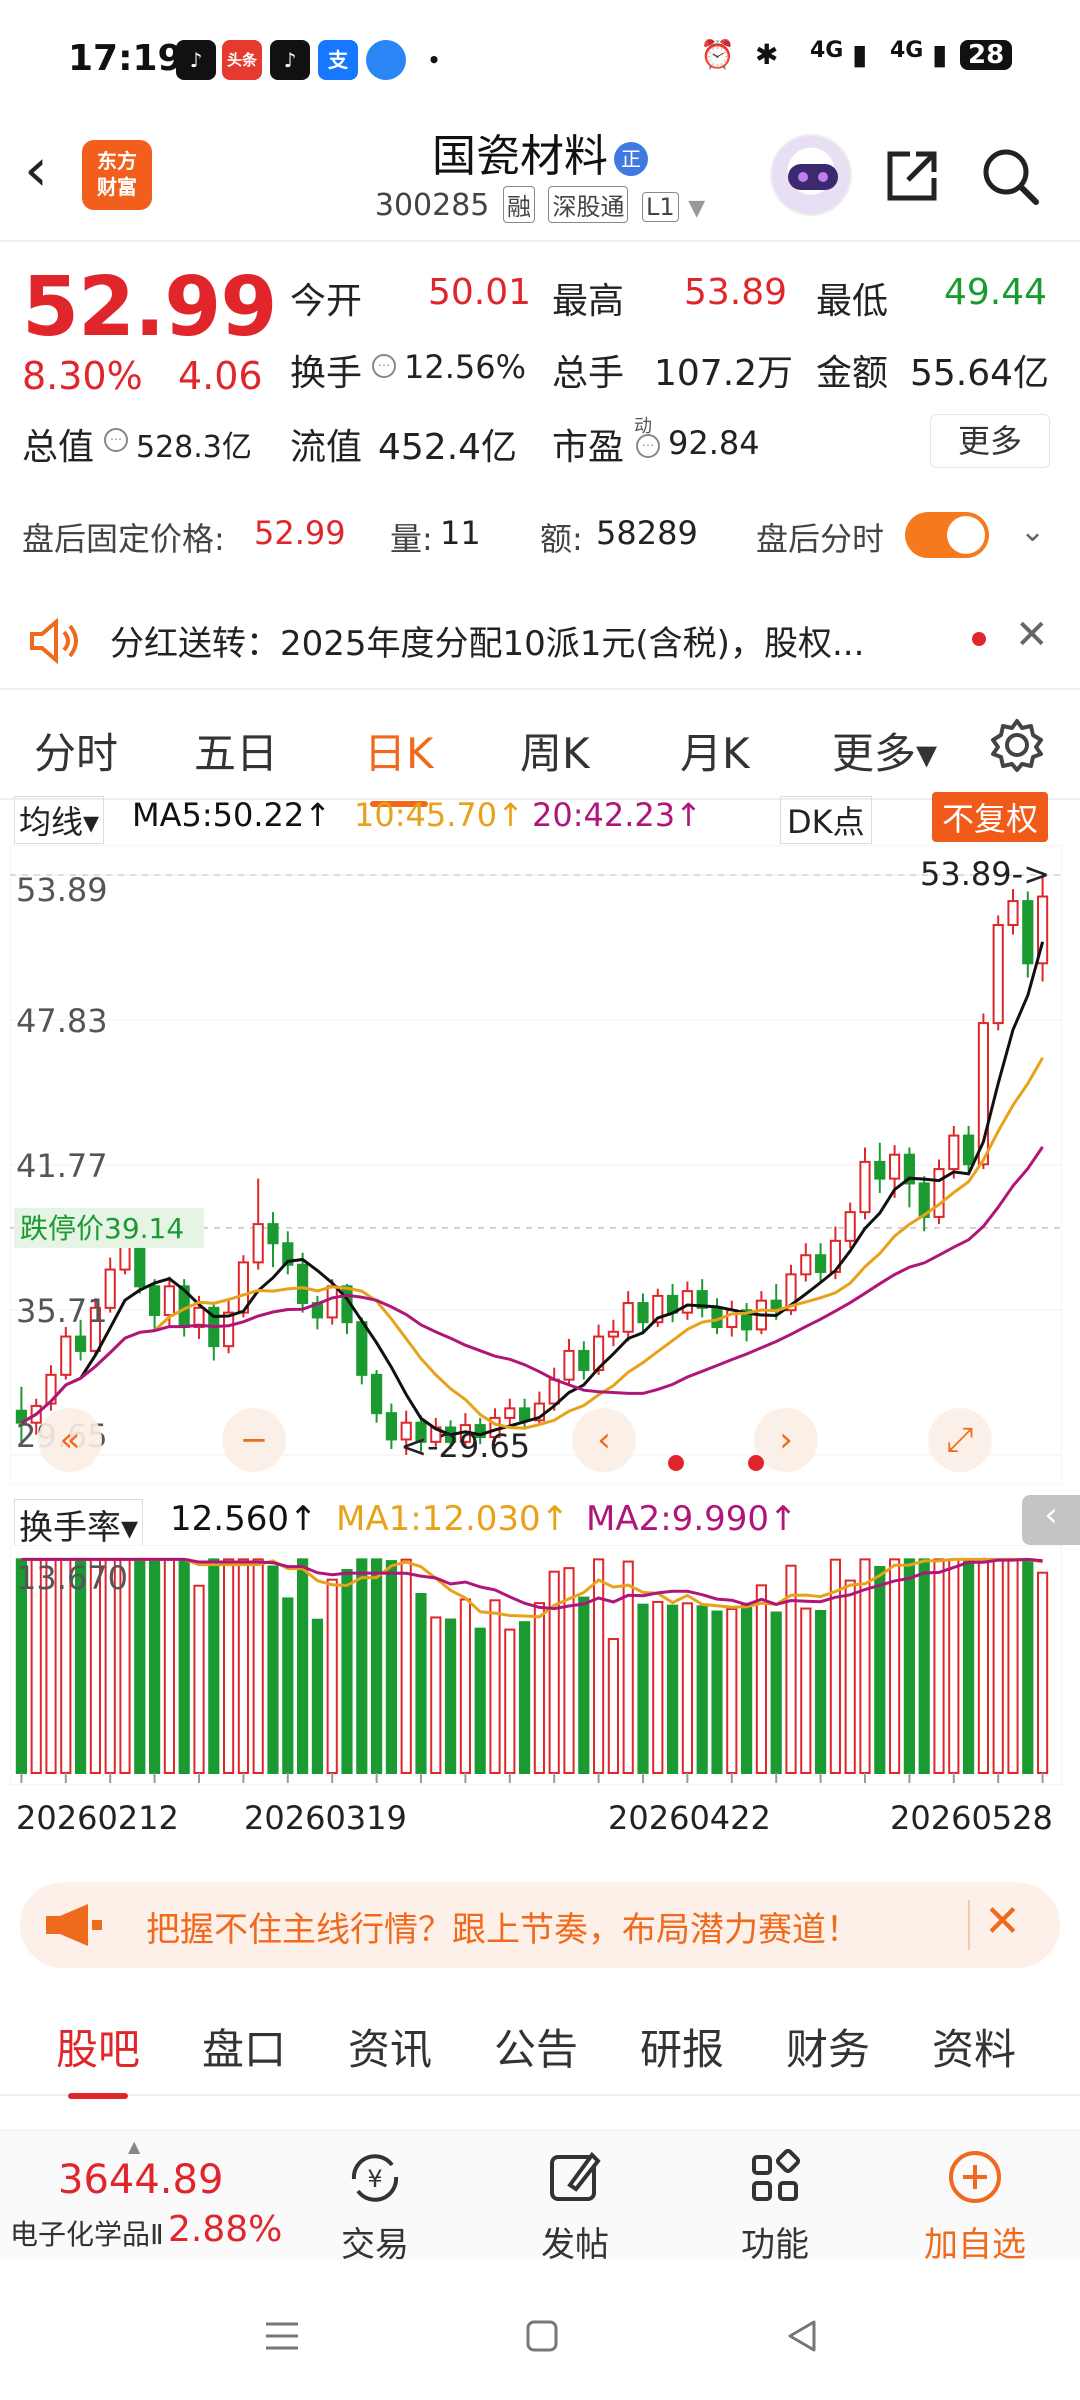  I want to click on trade-label: 交易, so click(375, 2245).